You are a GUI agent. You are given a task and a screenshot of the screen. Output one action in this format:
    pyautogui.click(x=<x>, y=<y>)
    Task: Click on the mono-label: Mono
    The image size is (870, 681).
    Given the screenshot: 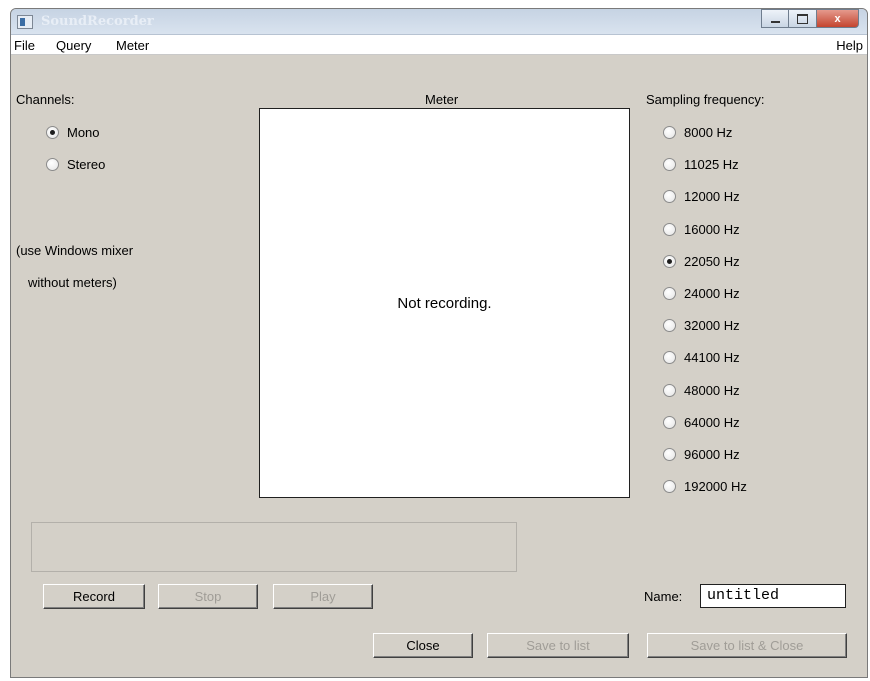 What is the action you would take?
    pyautogui.click(x=83, y=132)
    